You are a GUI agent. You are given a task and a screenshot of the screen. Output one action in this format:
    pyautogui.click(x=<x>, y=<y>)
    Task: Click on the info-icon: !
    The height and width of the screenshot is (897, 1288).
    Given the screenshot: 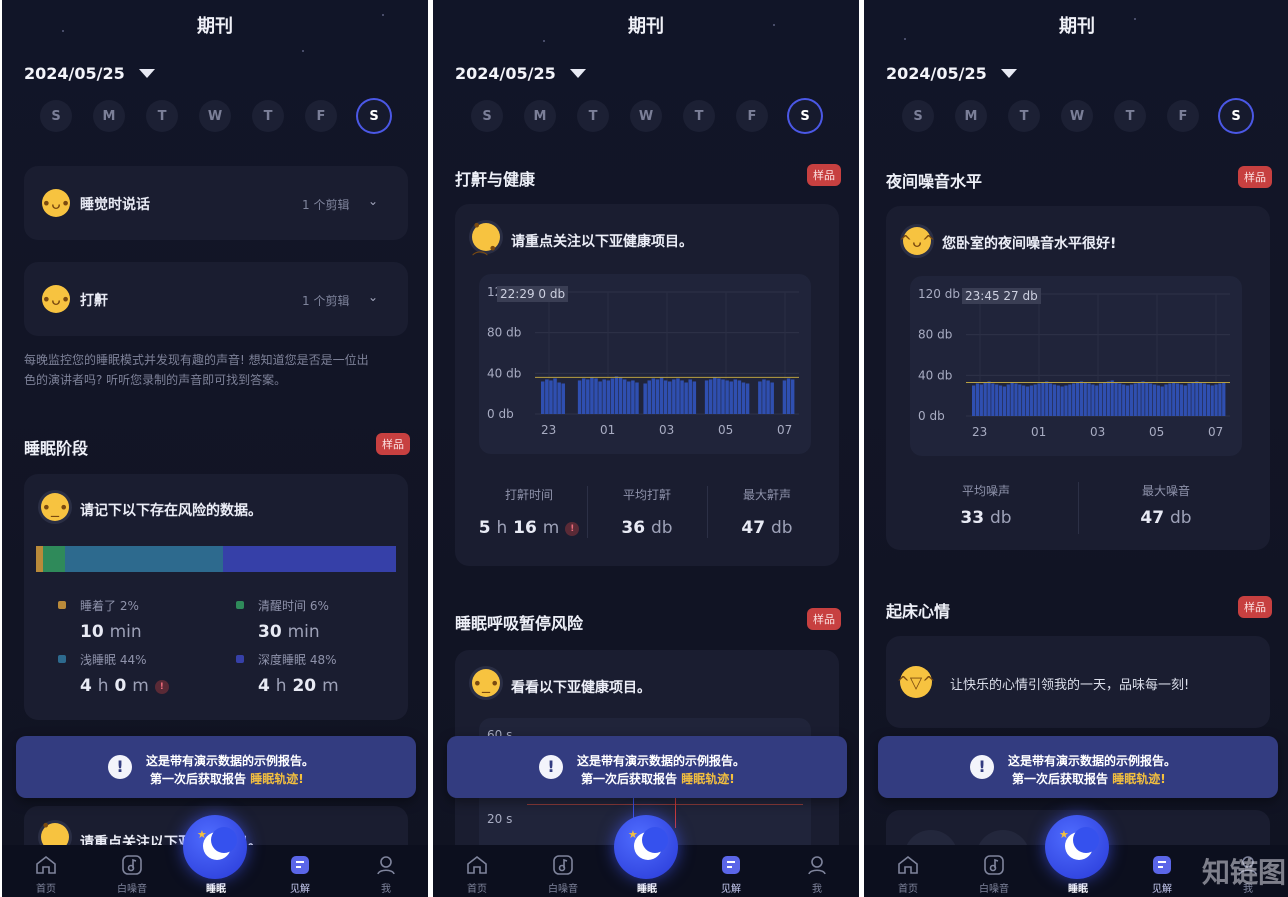 What is the action you would take?
    pyautogui.click(x=120, y=767)
    